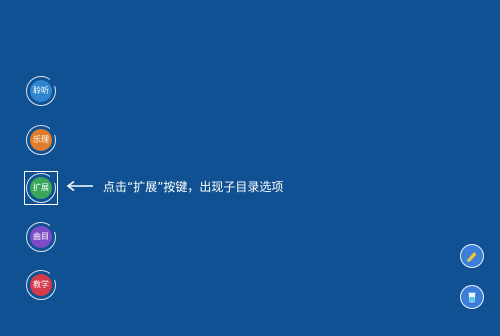 The height and width of the screenshot is (336, 500). I want to click on pencil-tool-button, so click(472, 256).